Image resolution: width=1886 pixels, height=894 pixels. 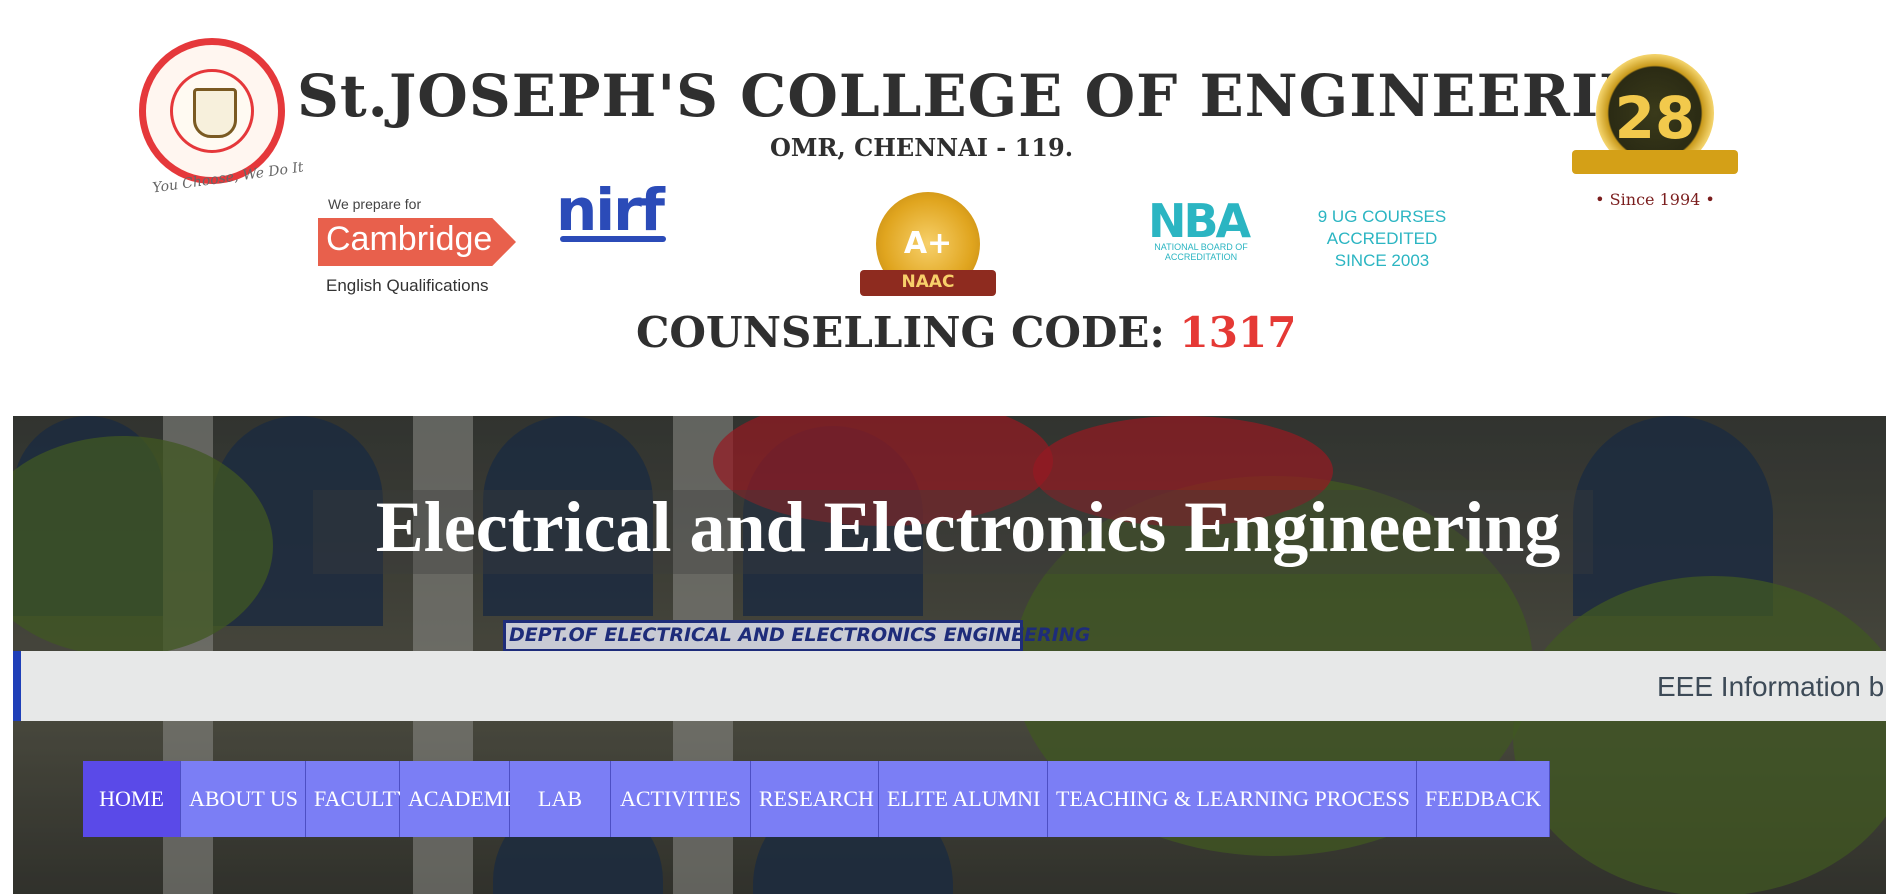 I want to click on nav-item-home: HOME, so click(x=132, y=799).